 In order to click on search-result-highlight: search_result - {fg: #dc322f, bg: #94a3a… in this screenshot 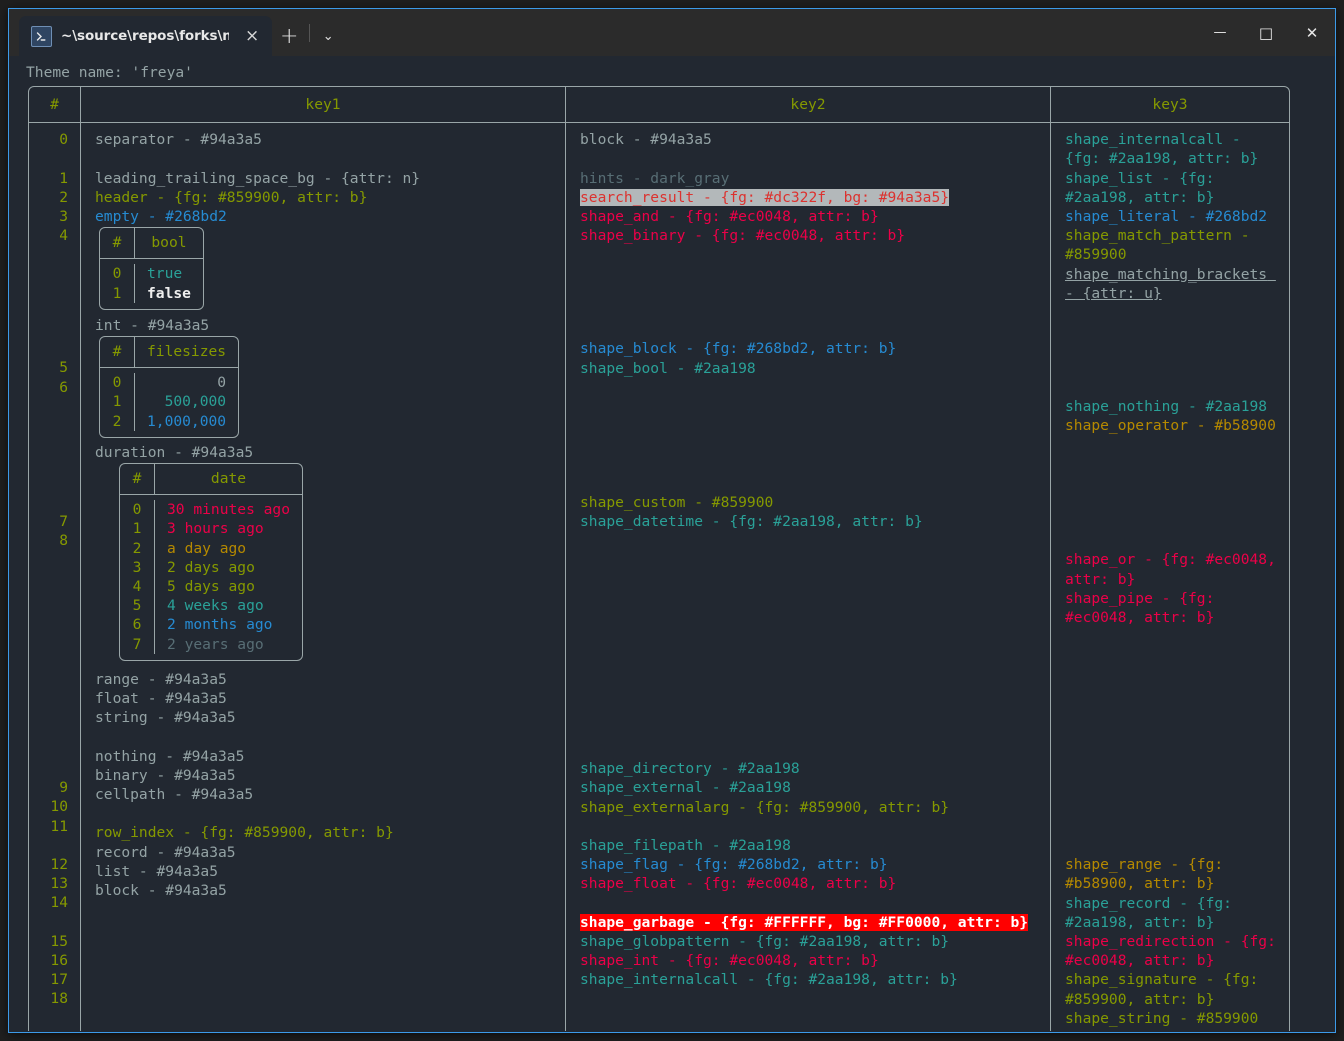, I will do `click(765, 197)`.